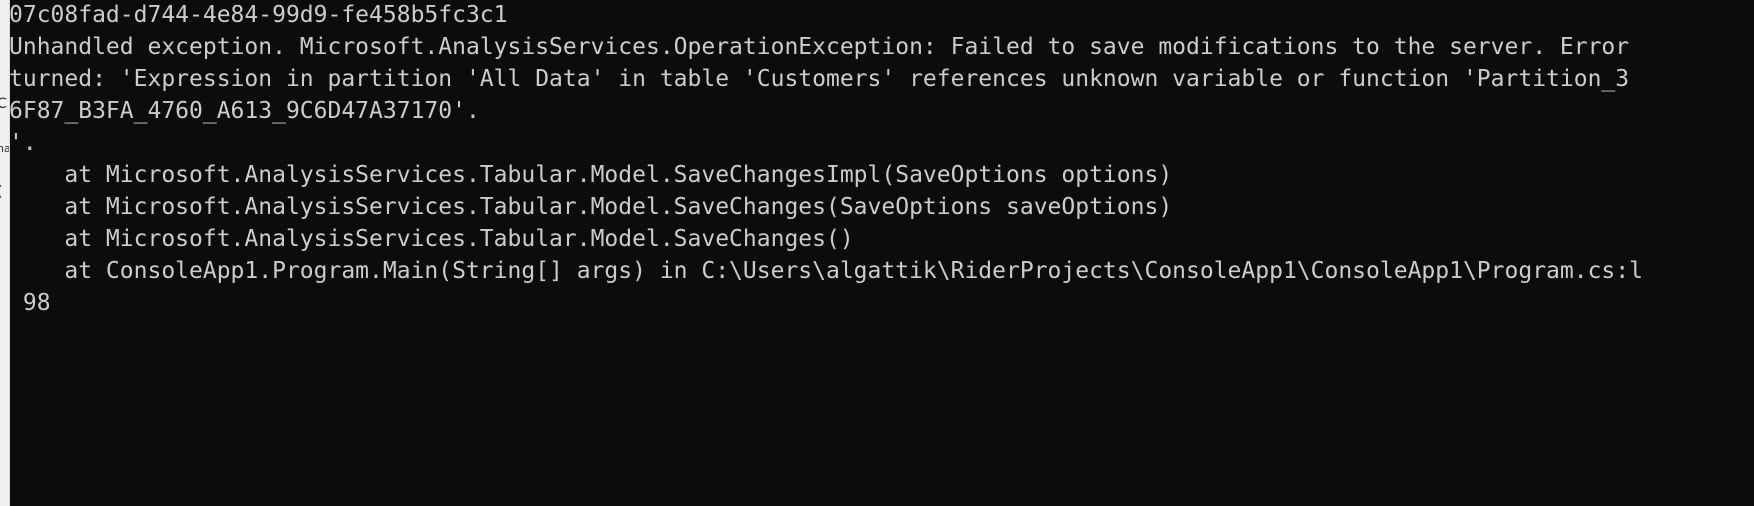 The width and height of the screenshot is (1754, 506). Describe the element at coordinates (30, 303) in the screenshot. I see `console-line-line-number: 98` at that location.